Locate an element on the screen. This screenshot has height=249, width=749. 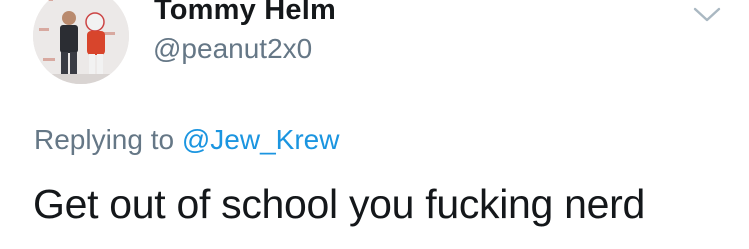
reply-context: Replying to @Jew_Krew is located at coordinates (186, 140).